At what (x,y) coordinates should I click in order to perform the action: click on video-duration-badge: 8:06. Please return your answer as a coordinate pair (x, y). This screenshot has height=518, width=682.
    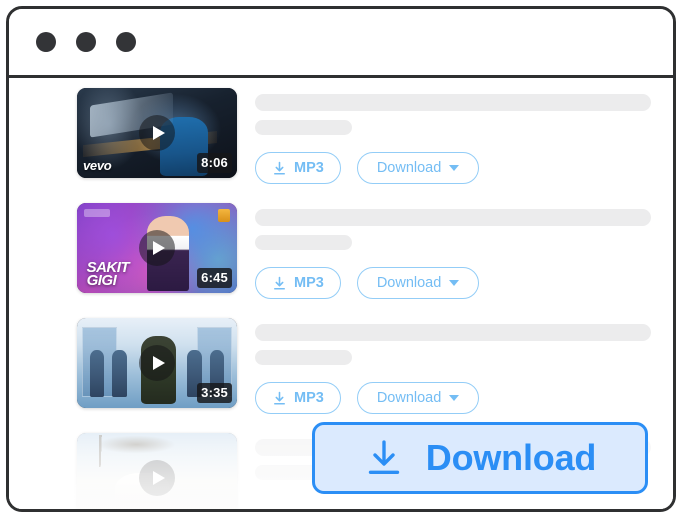
    Looking at the image, I should click on (214, 163).